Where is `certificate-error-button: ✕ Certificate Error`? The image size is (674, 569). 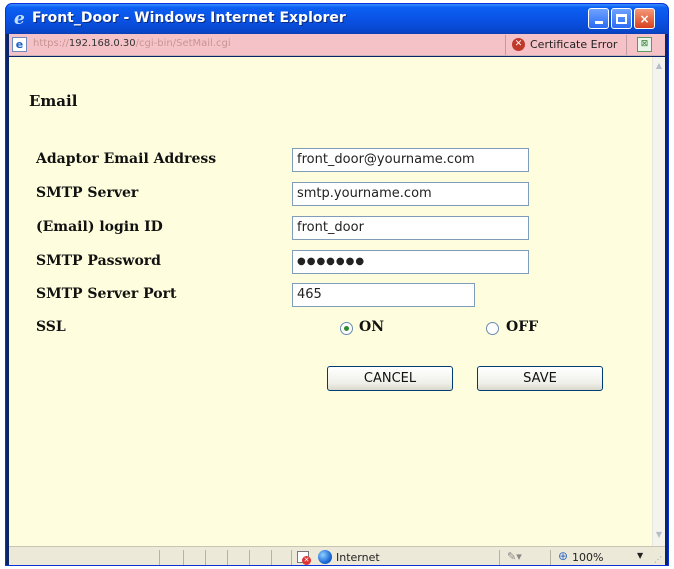
certificate-error-button: ✕ Certificate Error is located at coordinates (566, 45).